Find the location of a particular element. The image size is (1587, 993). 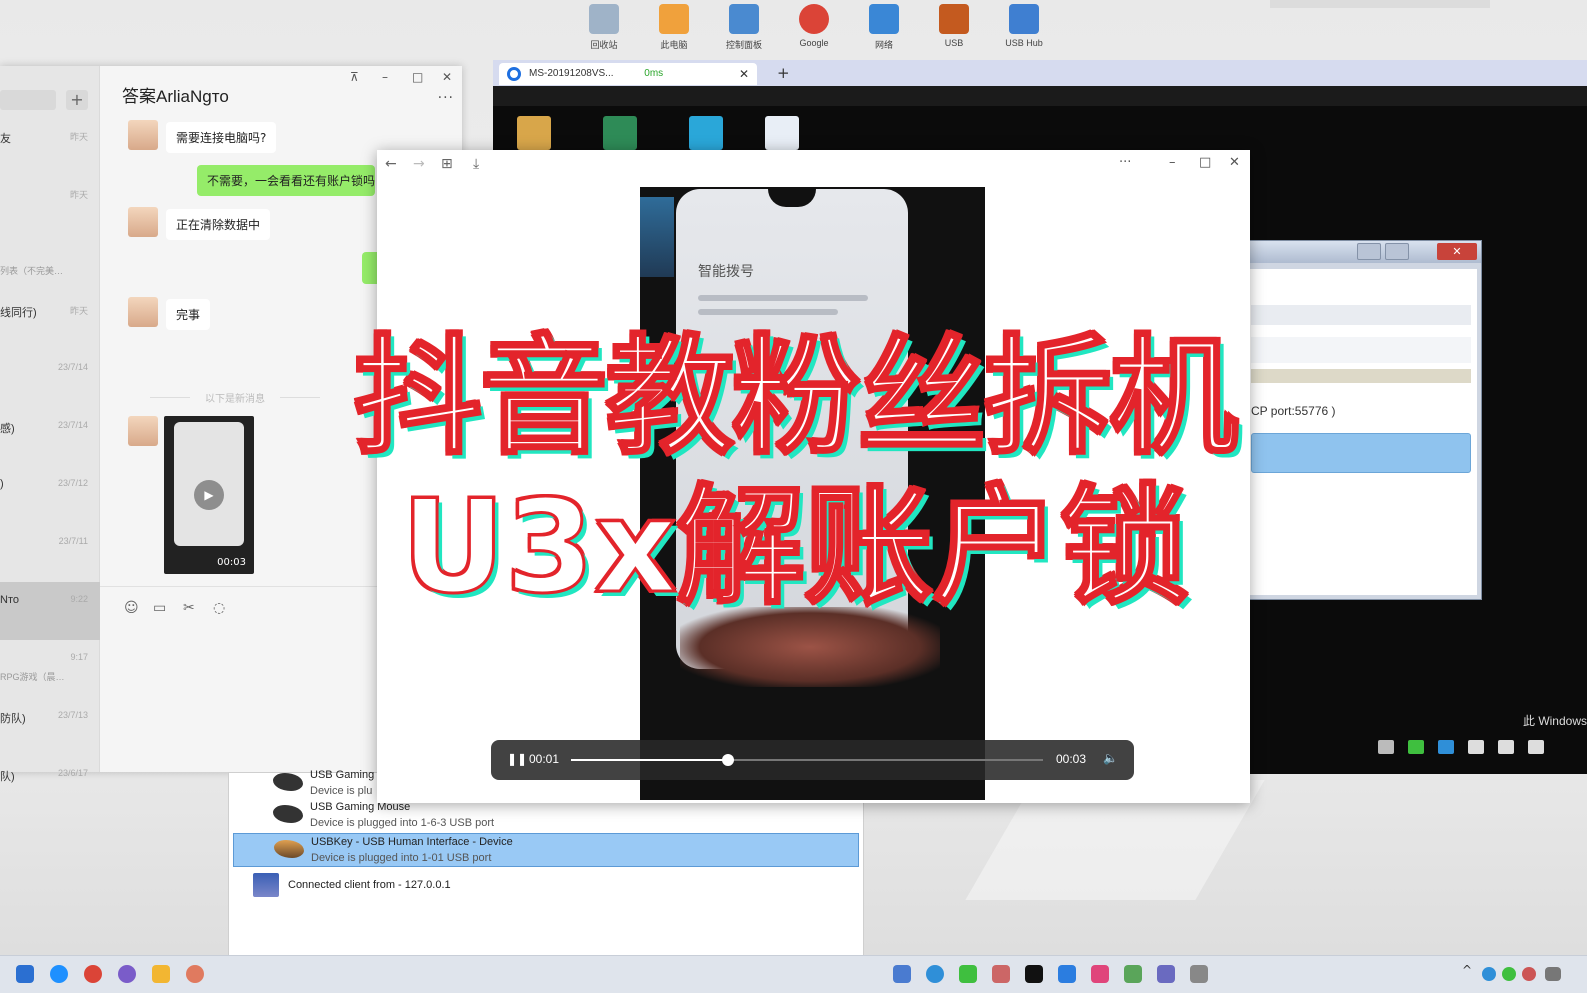

excel-icon is located at coordinates (620, 133).